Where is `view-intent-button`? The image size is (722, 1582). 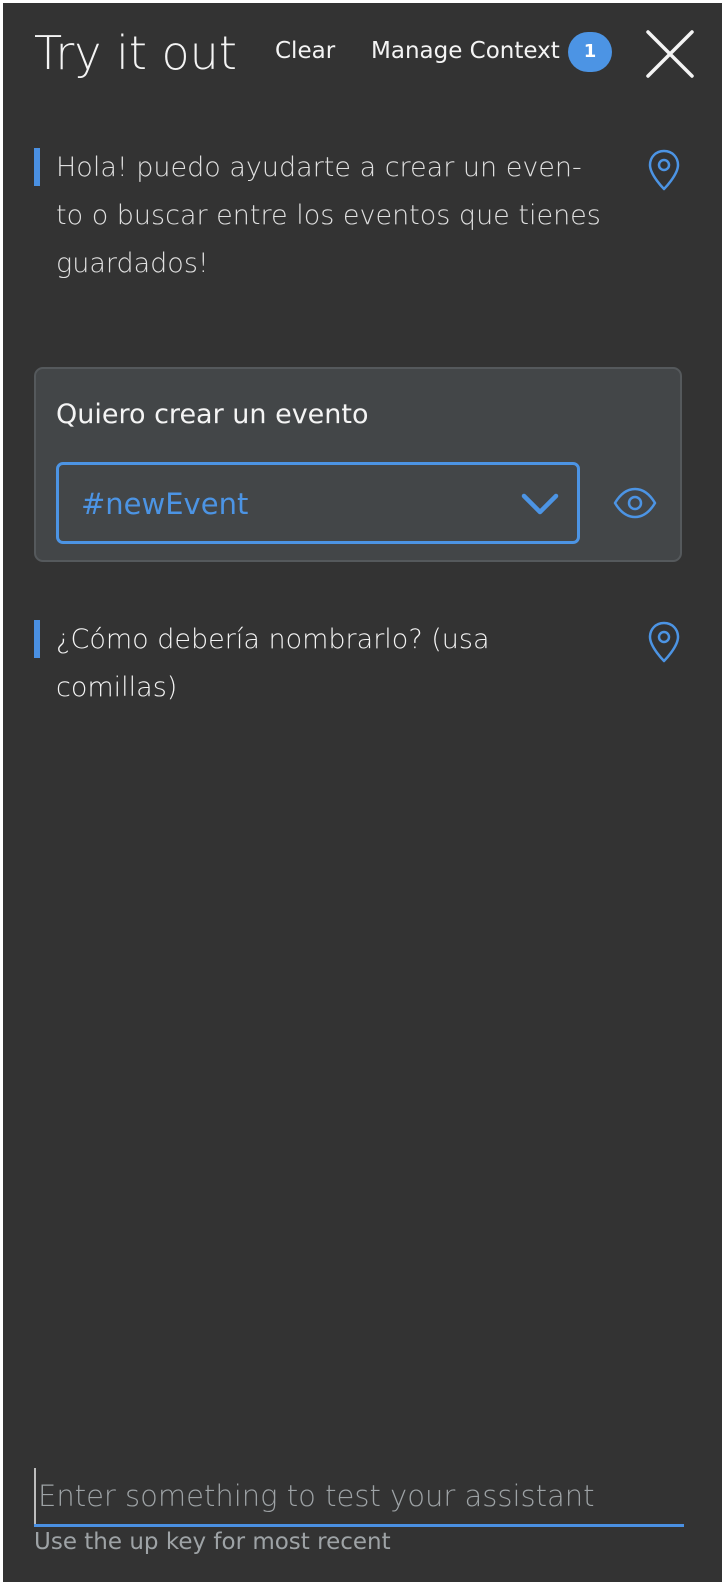 view-intent-button is located at coordinates (635, 503).